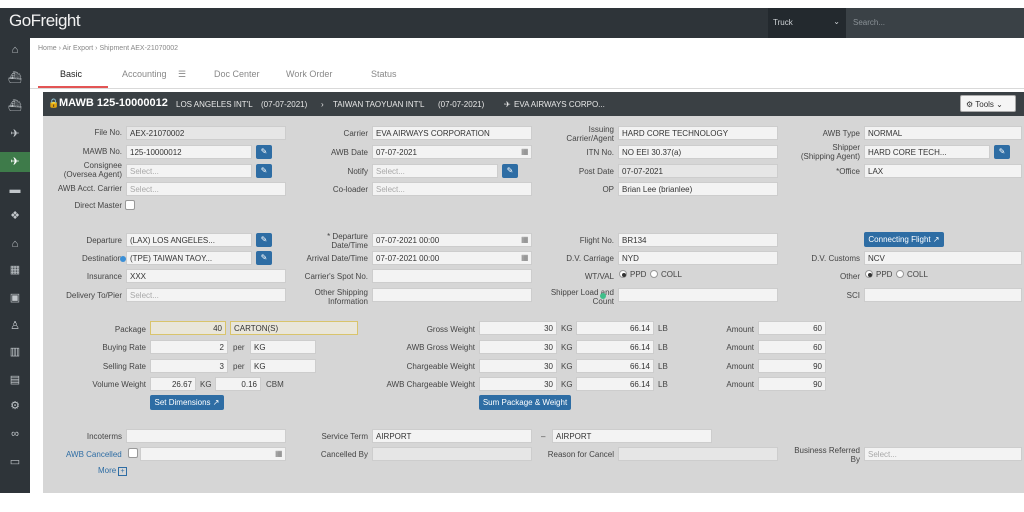  What do you see at coordinates (452, 258) in the screenshot?
I see `arrival-datetime-field: 07-07-2021 00:00` at bounding box center [452, 258].